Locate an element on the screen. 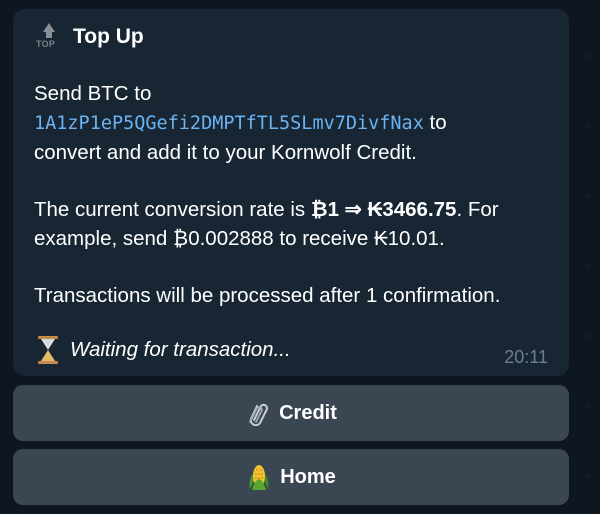 The height and width of the screenshot is (514, 600). top-arrow-icon: TOP is located at coordinates (49, 37).